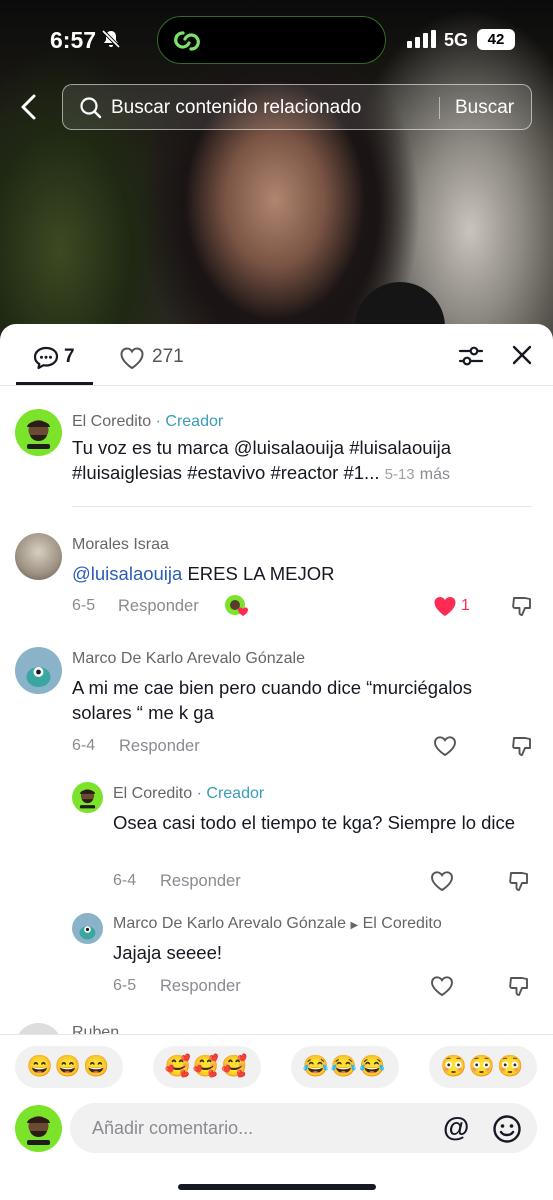 This screenshot has width=553, height=1200. Describe the element at coordinates (168, 356) in the screenshot. I see `likes-count: 271` at that location.